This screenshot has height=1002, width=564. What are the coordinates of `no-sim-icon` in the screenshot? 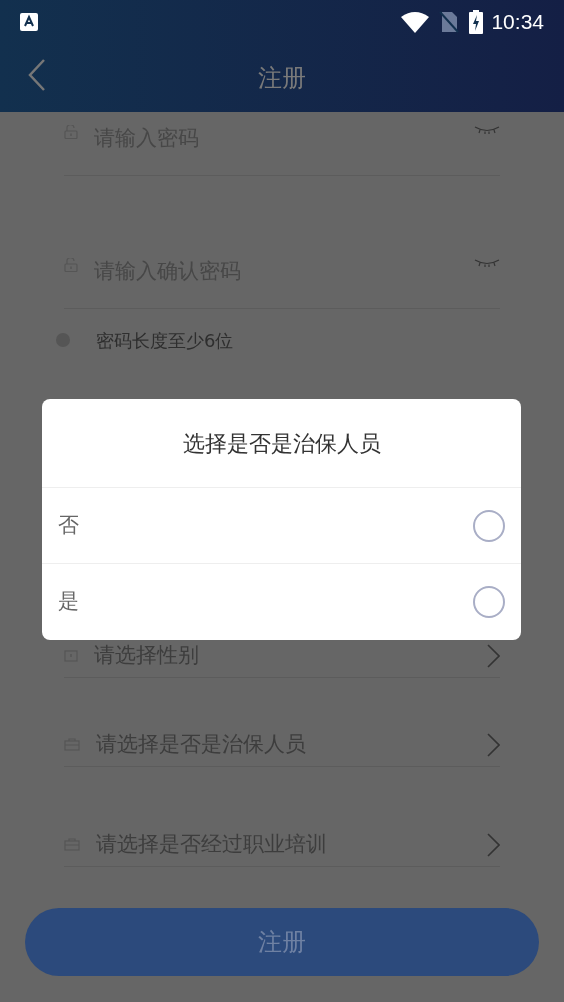 It's located at (449, 22).